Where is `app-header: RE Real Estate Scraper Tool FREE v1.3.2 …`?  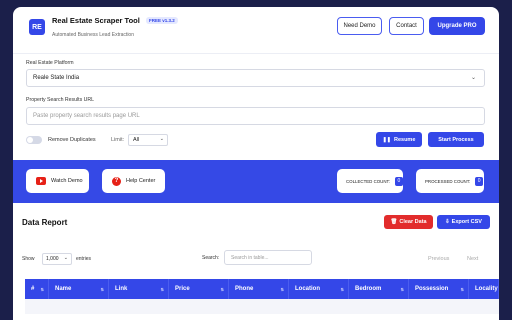
app-header: RE Real Estate Scraper Tool FREE v1.3.2 … is located at coordinates (256, 29).